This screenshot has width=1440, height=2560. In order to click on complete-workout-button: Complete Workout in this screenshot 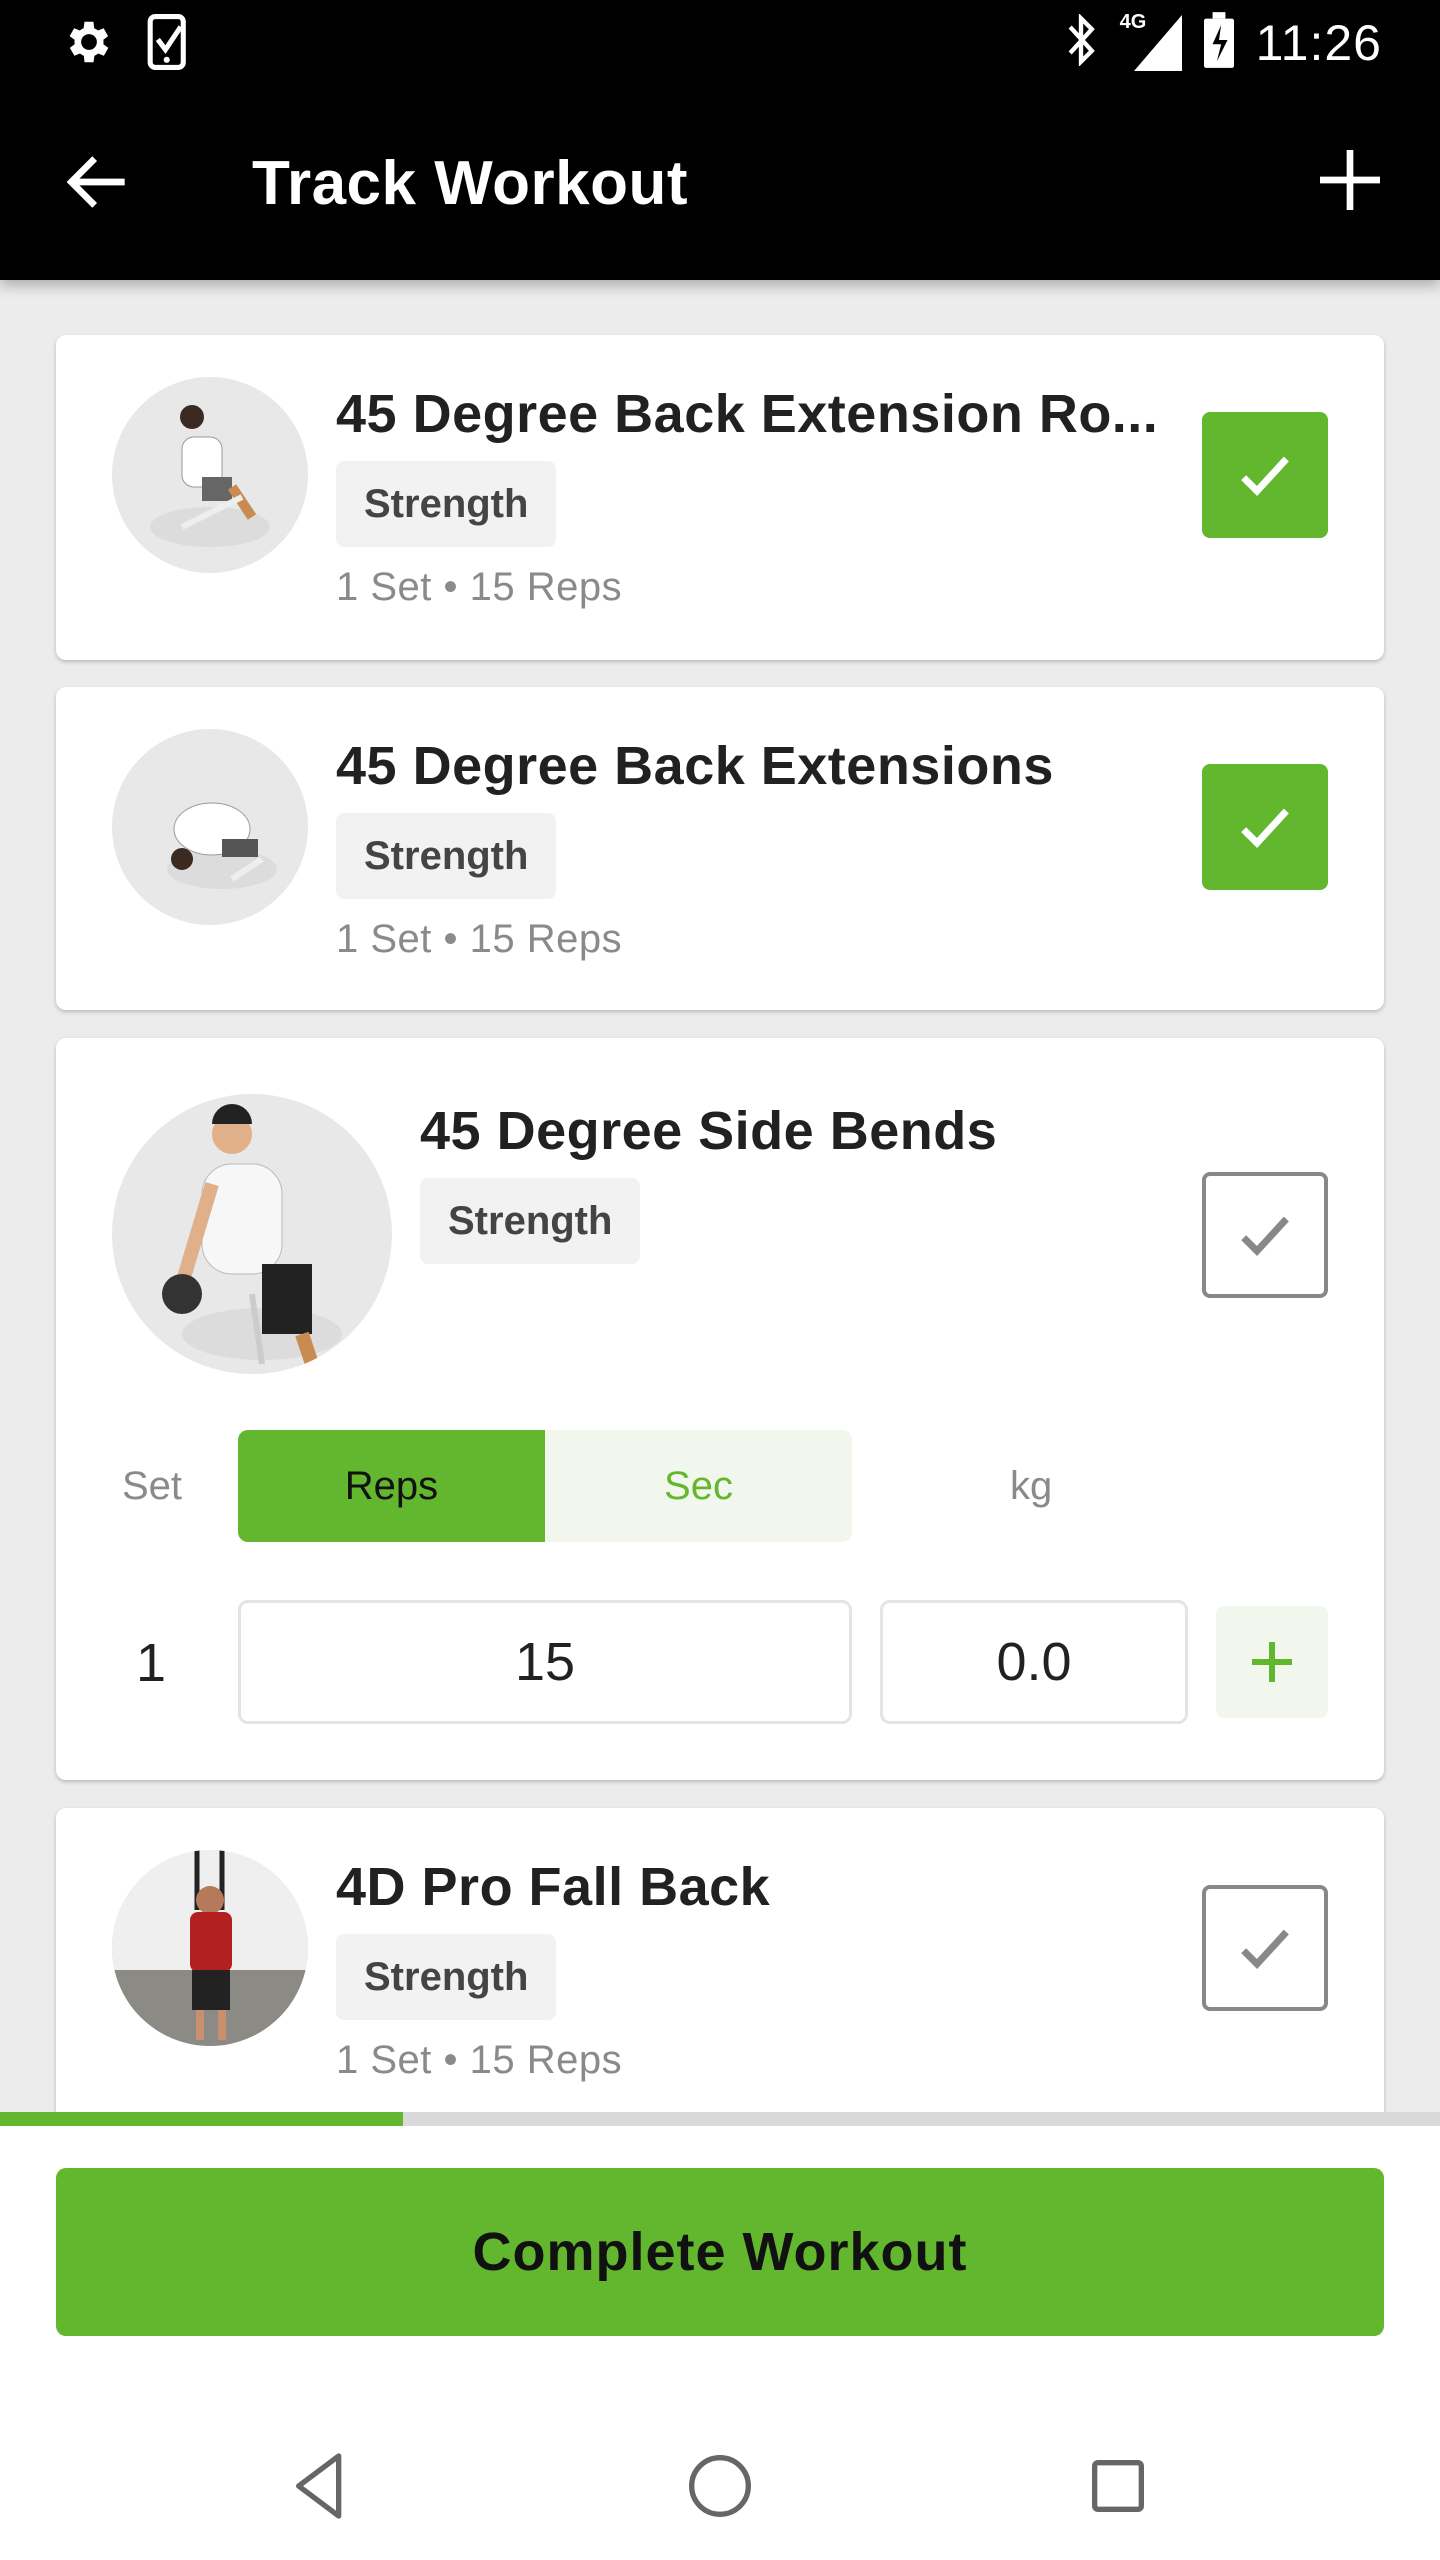, I will do `click(720, 2252)`.